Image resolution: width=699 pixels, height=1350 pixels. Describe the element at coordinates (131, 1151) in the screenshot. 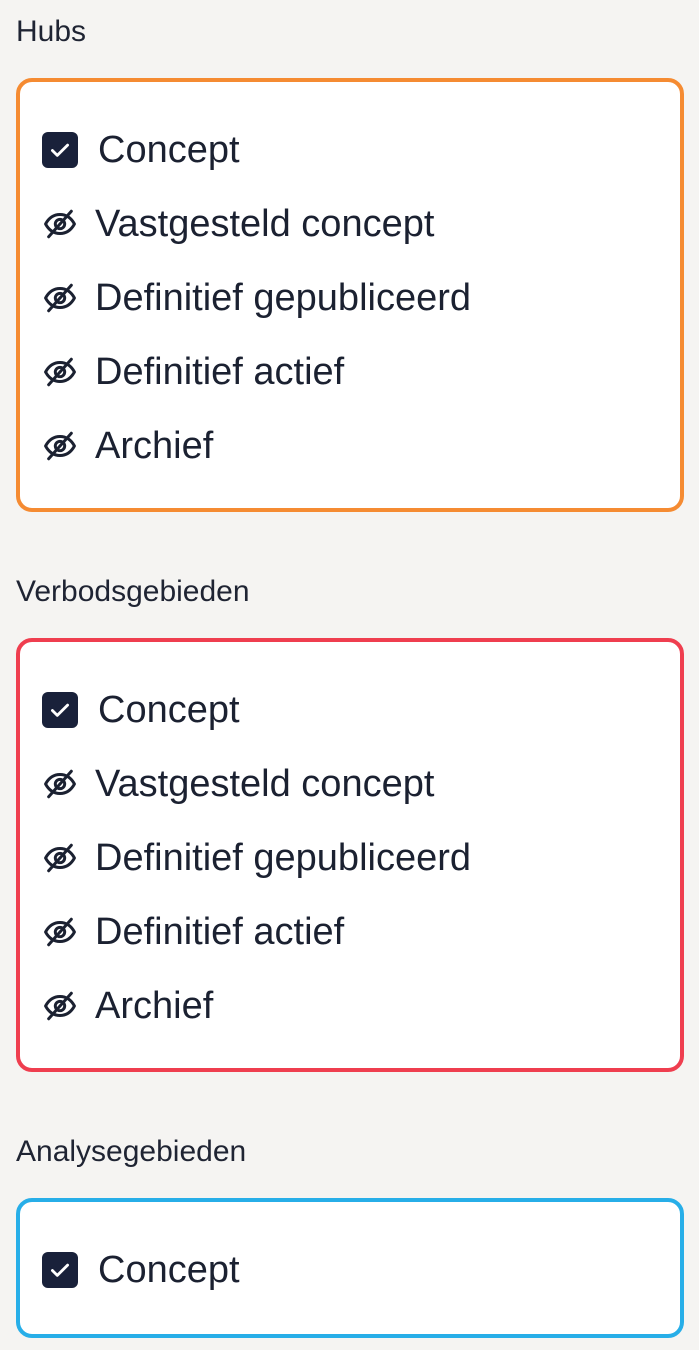

I see `section-title-analysegebieden: Analysegebieden` at that location.